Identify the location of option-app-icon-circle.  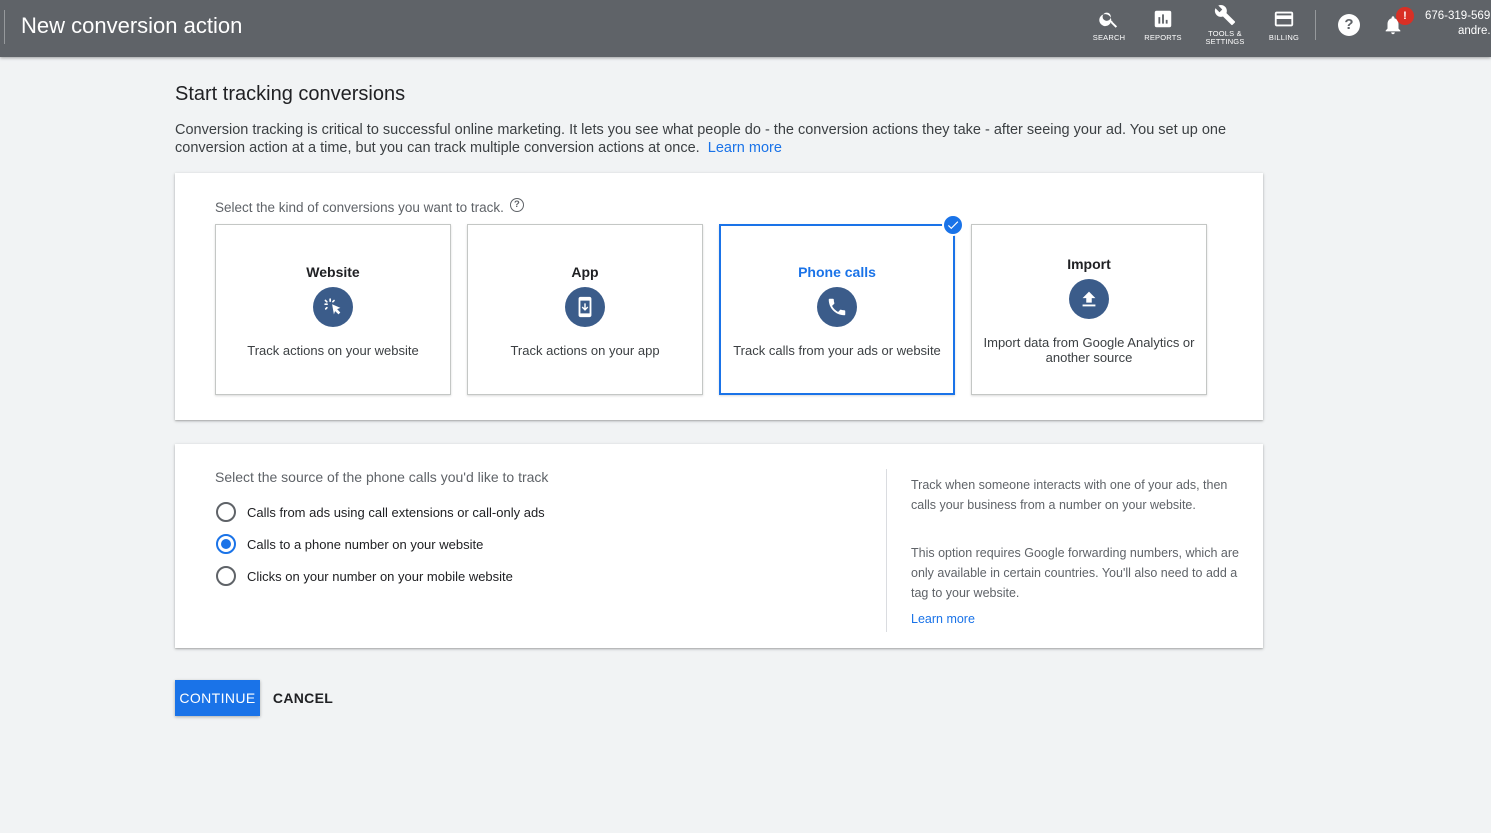
(585, 307).